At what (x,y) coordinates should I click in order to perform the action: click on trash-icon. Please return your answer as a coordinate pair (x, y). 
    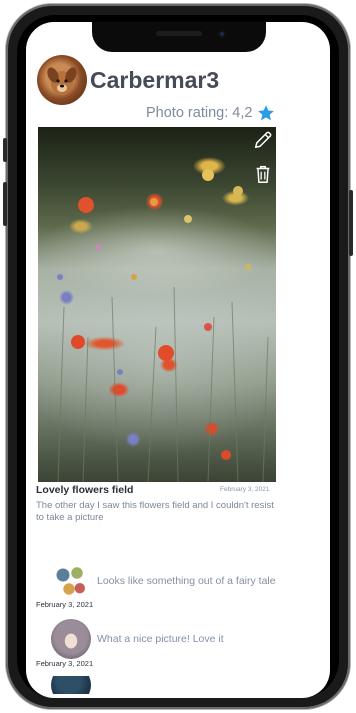
    Looking at the image, I should click on (263, 174).